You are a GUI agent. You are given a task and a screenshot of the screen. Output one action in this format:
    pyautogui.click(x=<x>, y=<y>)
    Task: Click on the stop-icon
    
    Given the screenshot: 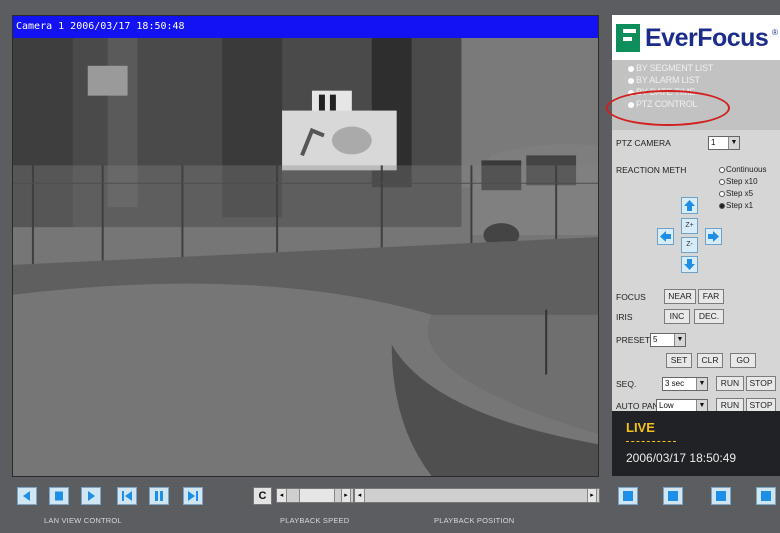 What is the action you would take?
    pyautogui.click(x=59, y=496)
    